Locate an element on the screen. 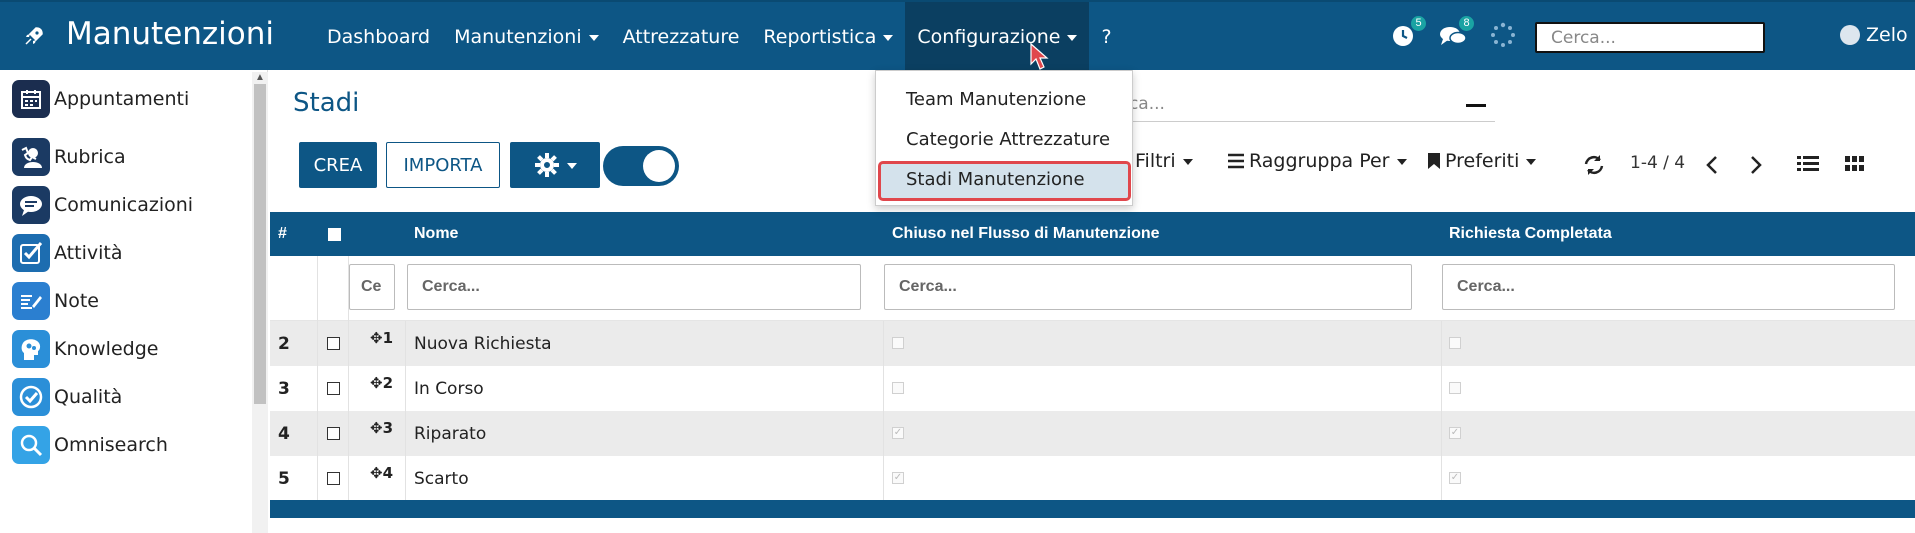 This screenshot has width=1915, height=533. sidebar-item-label: Appuntamenti is located at coordinates (122, 99).